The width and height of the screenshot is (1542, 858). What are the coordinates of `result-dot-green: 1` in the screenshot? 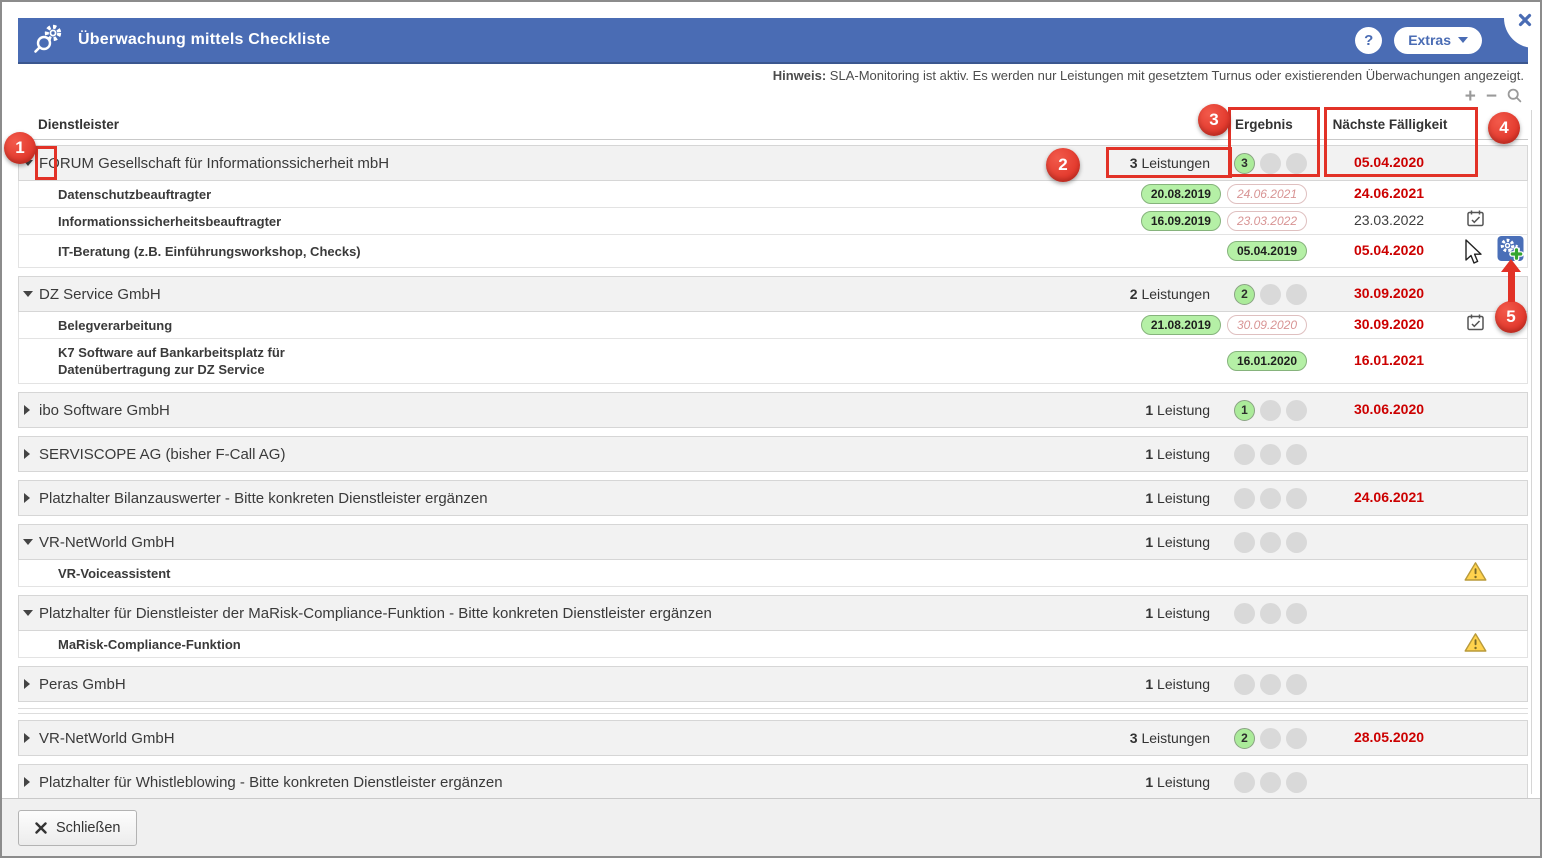 It's located at (1244, 410).